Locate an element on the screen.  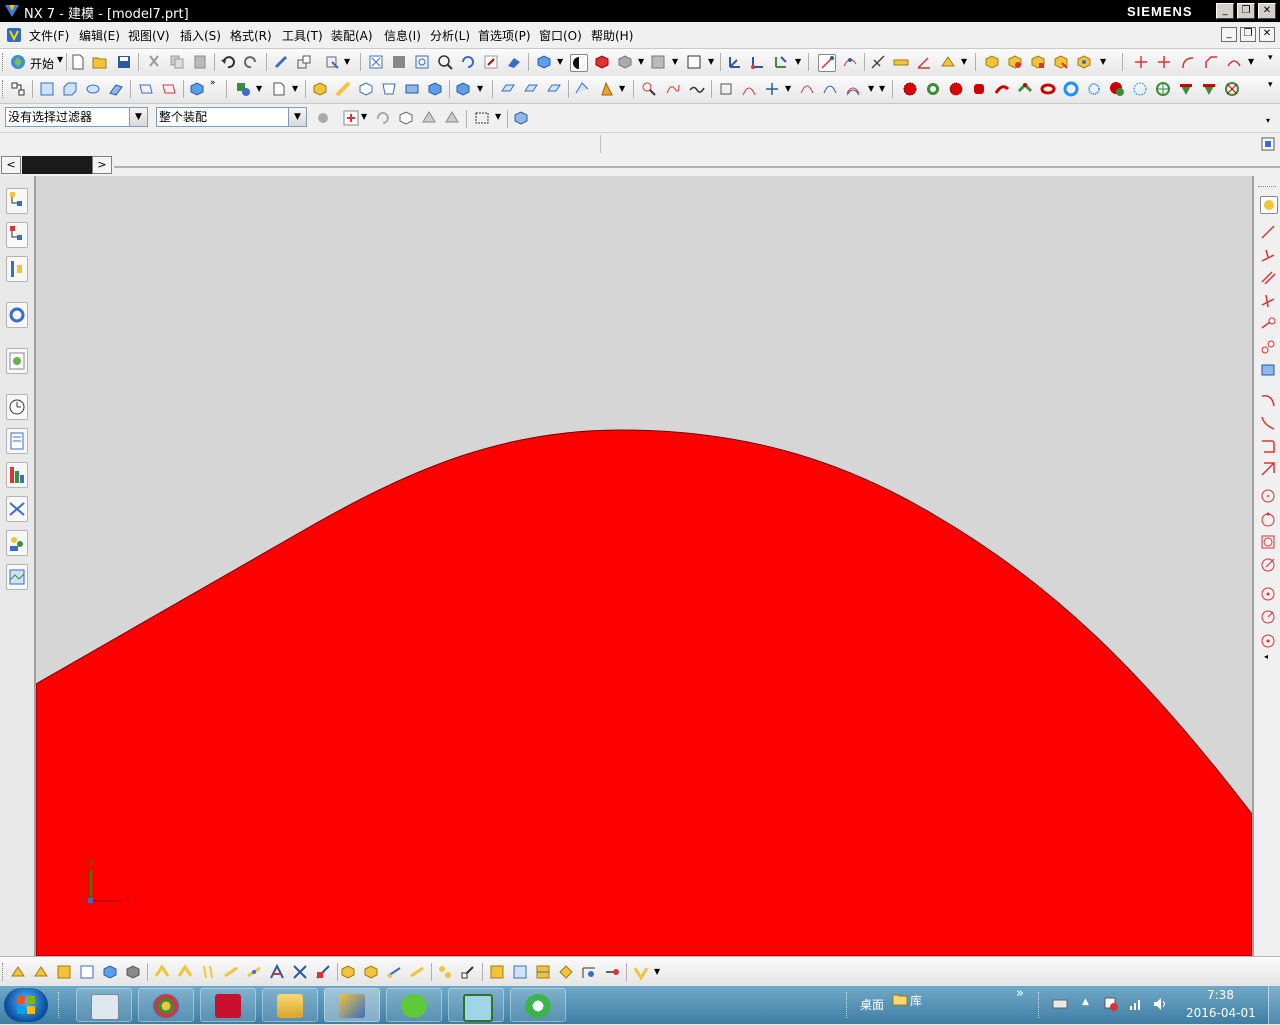
assembly-constraint-icon is located at coordinates (18, 972).